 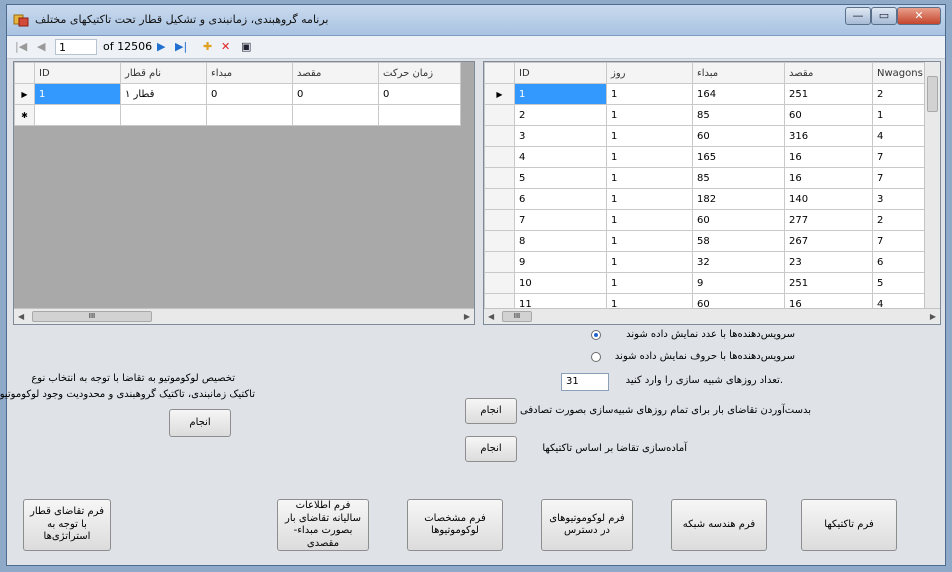 What do you see at coordinates (161, 47) in the screenshot?
I see `move-next-button: ▶` at bounding box center [161, 47].